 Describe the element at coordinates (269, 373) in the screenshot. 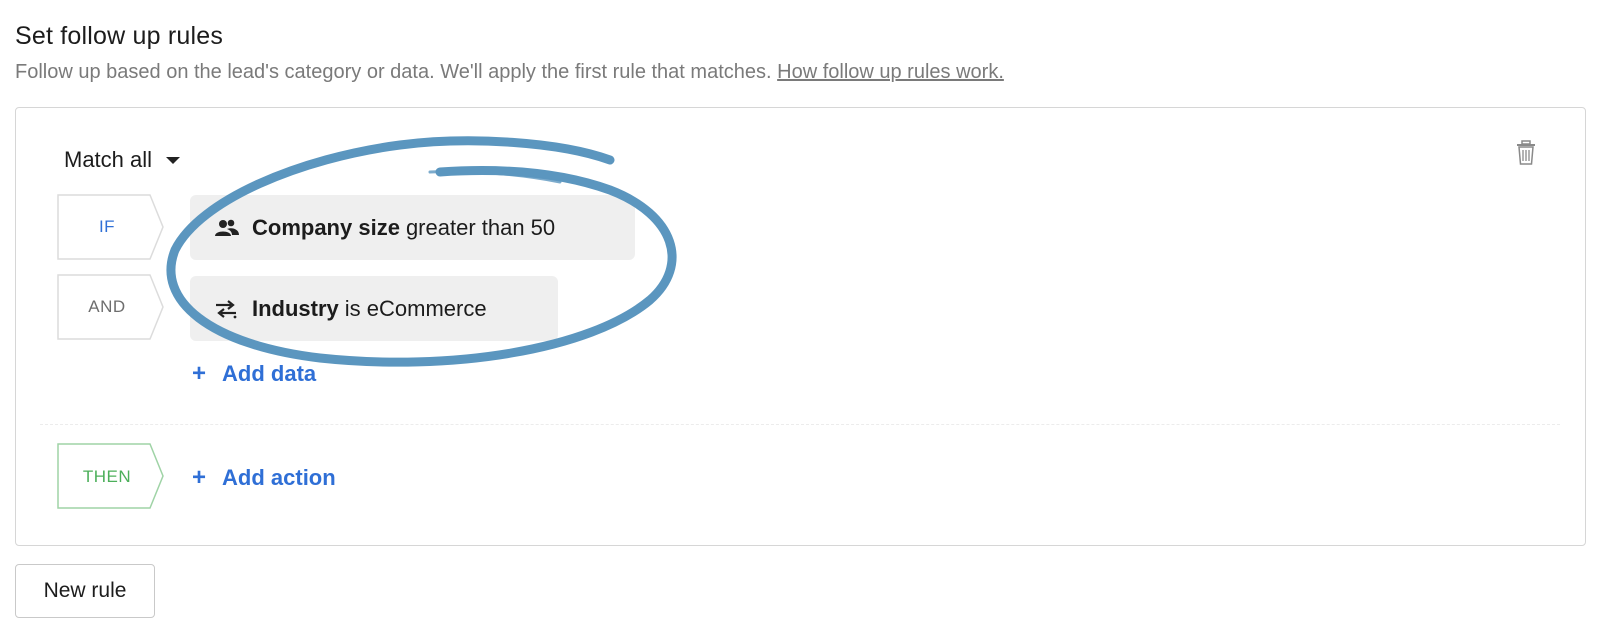

I see `add-data-label: Add data` at that location.